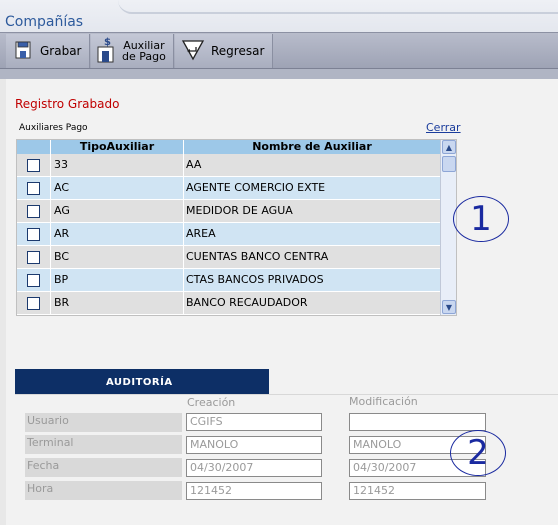 This screenshot has width=558, height=525. I want to click on annotation-marker-1: 1, so click(481, 219).